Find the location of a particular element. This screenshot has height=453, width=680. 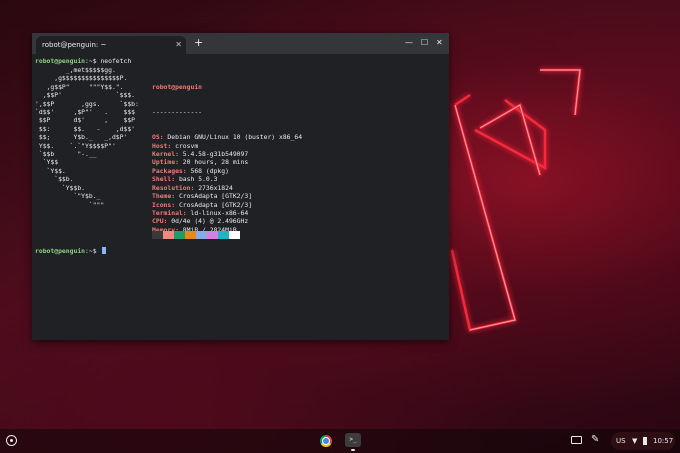

info-row: Host: crosvm is located at coordinates (175, 145).